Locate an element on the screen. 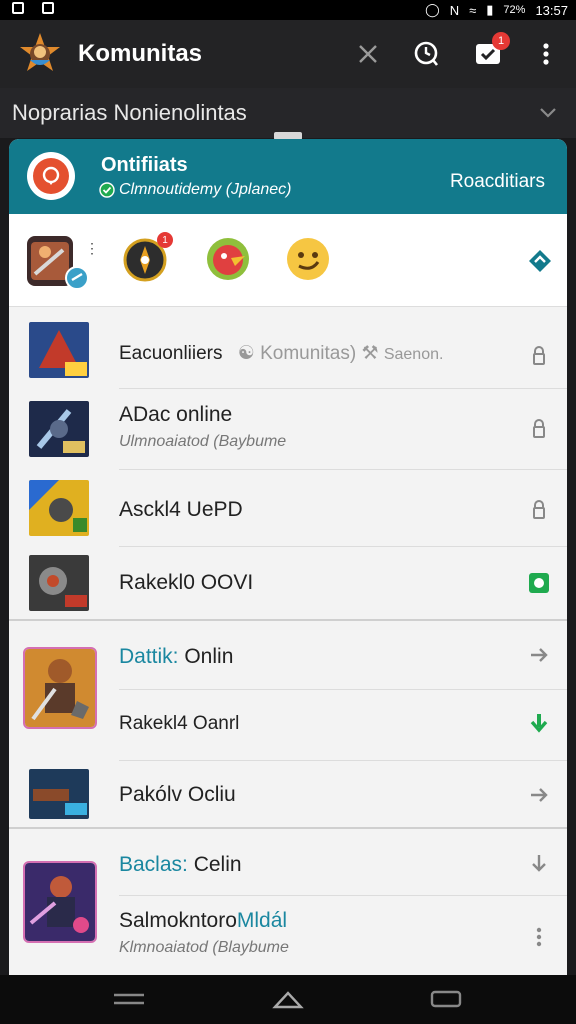 The width and height of the screenshot is (576, 1024). item-title: Asckl4 UePD is located at coordinates (181, 509).